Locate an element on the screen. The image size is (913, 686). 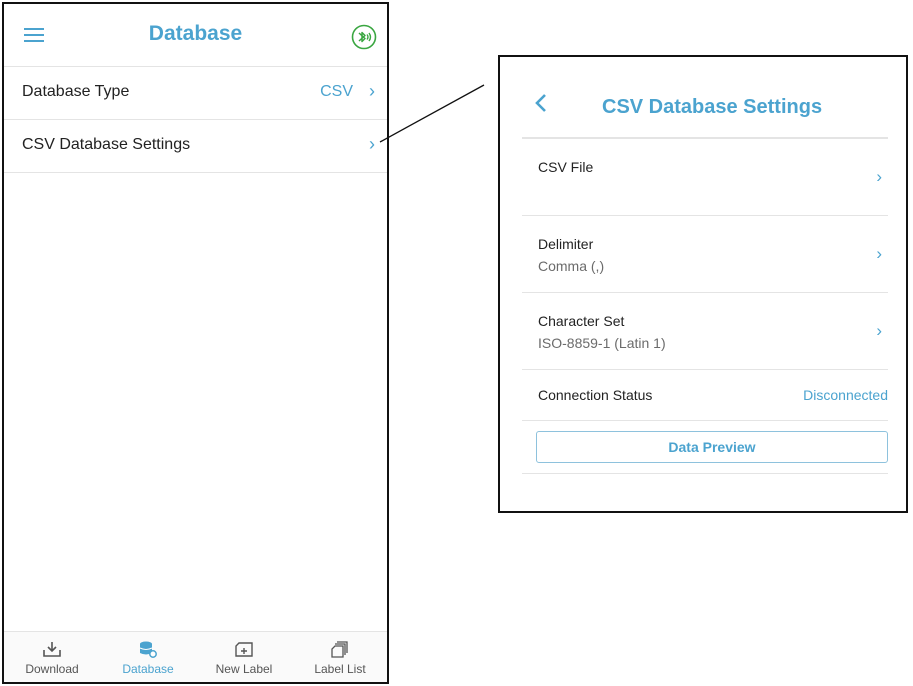
data-preview-button: Data Preview is located at coordinates (712, 447).